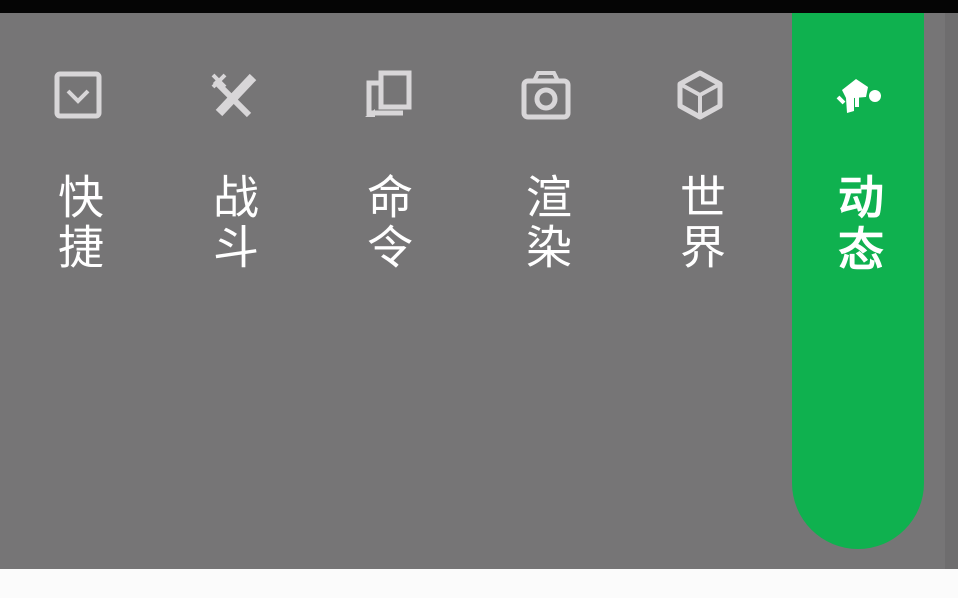  I want to click on tab-label: 命令, so click(387, 223).